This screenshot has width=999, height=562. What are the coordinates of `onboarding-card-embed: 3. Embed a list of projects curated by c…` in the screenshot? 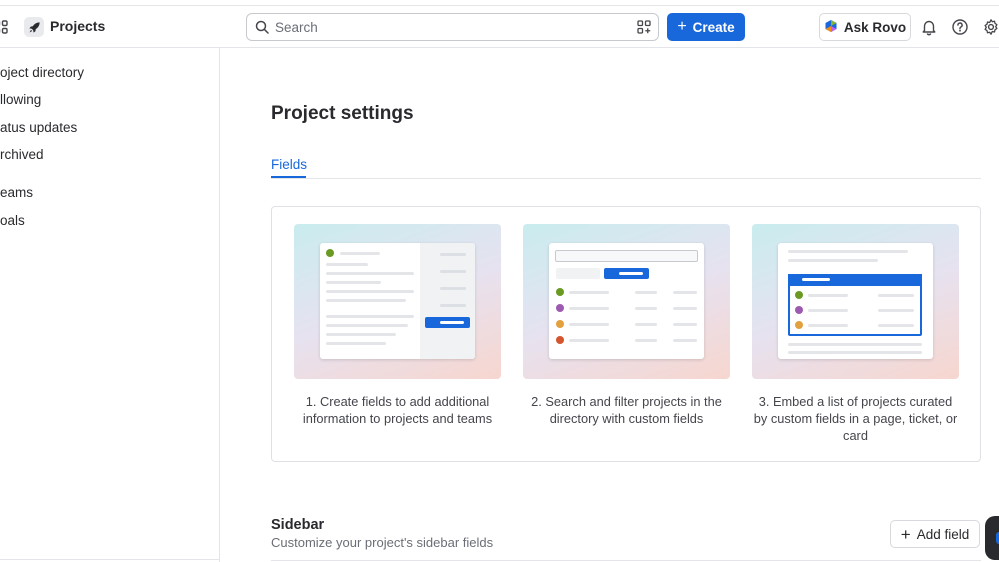 It's located at (855, 334).